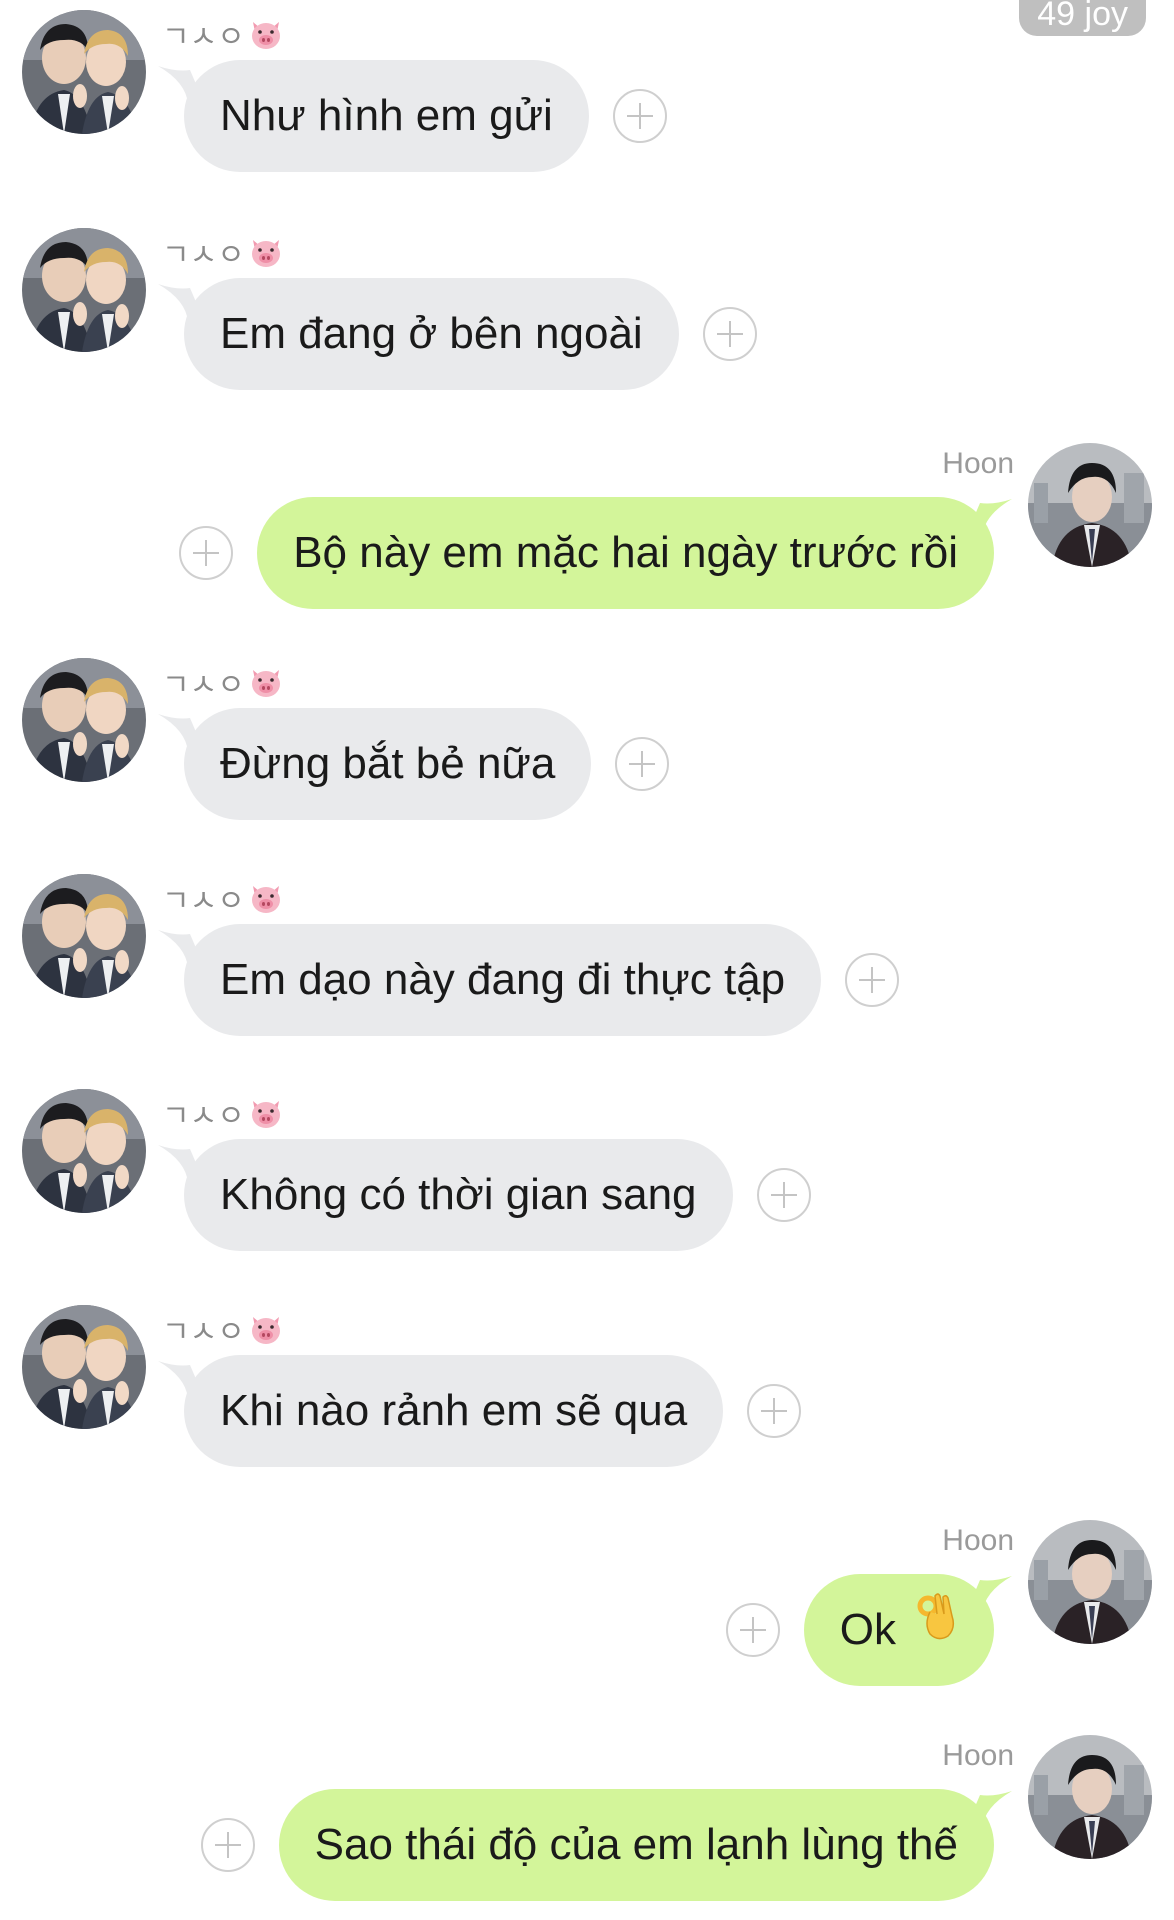 The image size is (1174, 1920). What do you see at coordinates (636, 1845) in the screenshot?
I see `message-bubble: Sao thái độ của em lạnh lùng thế` at bounding box center [636, 1845].